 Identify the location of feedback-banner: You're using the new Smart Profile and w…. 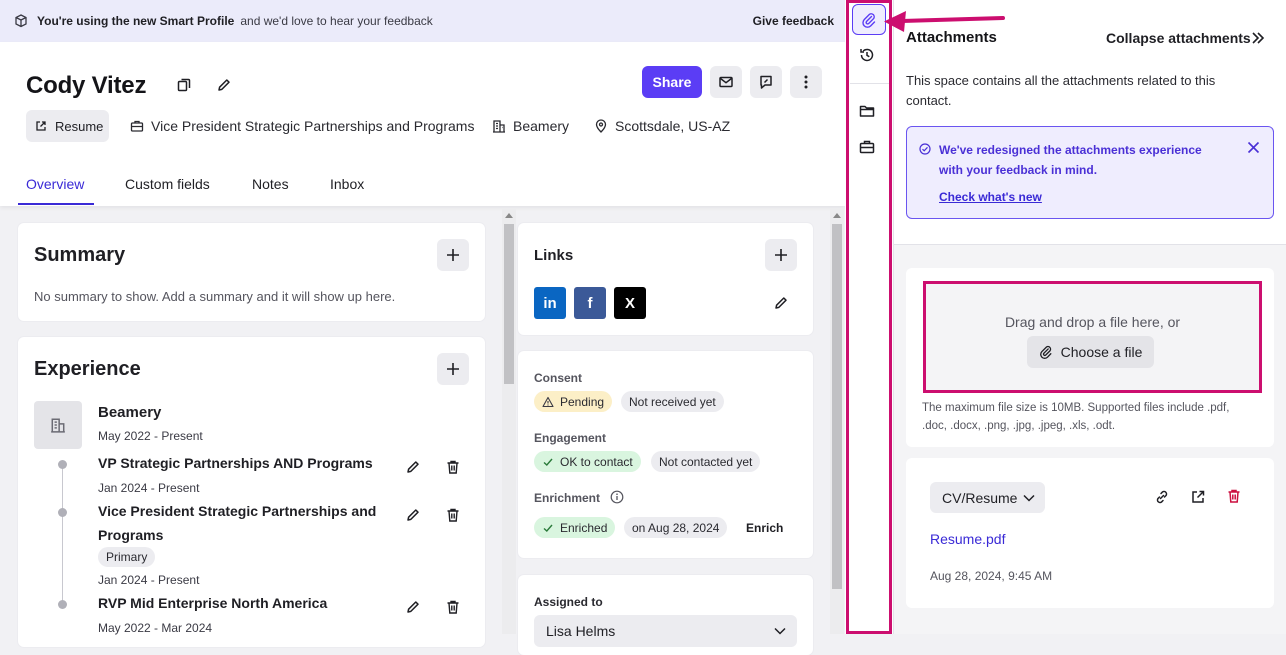
(422, 21).